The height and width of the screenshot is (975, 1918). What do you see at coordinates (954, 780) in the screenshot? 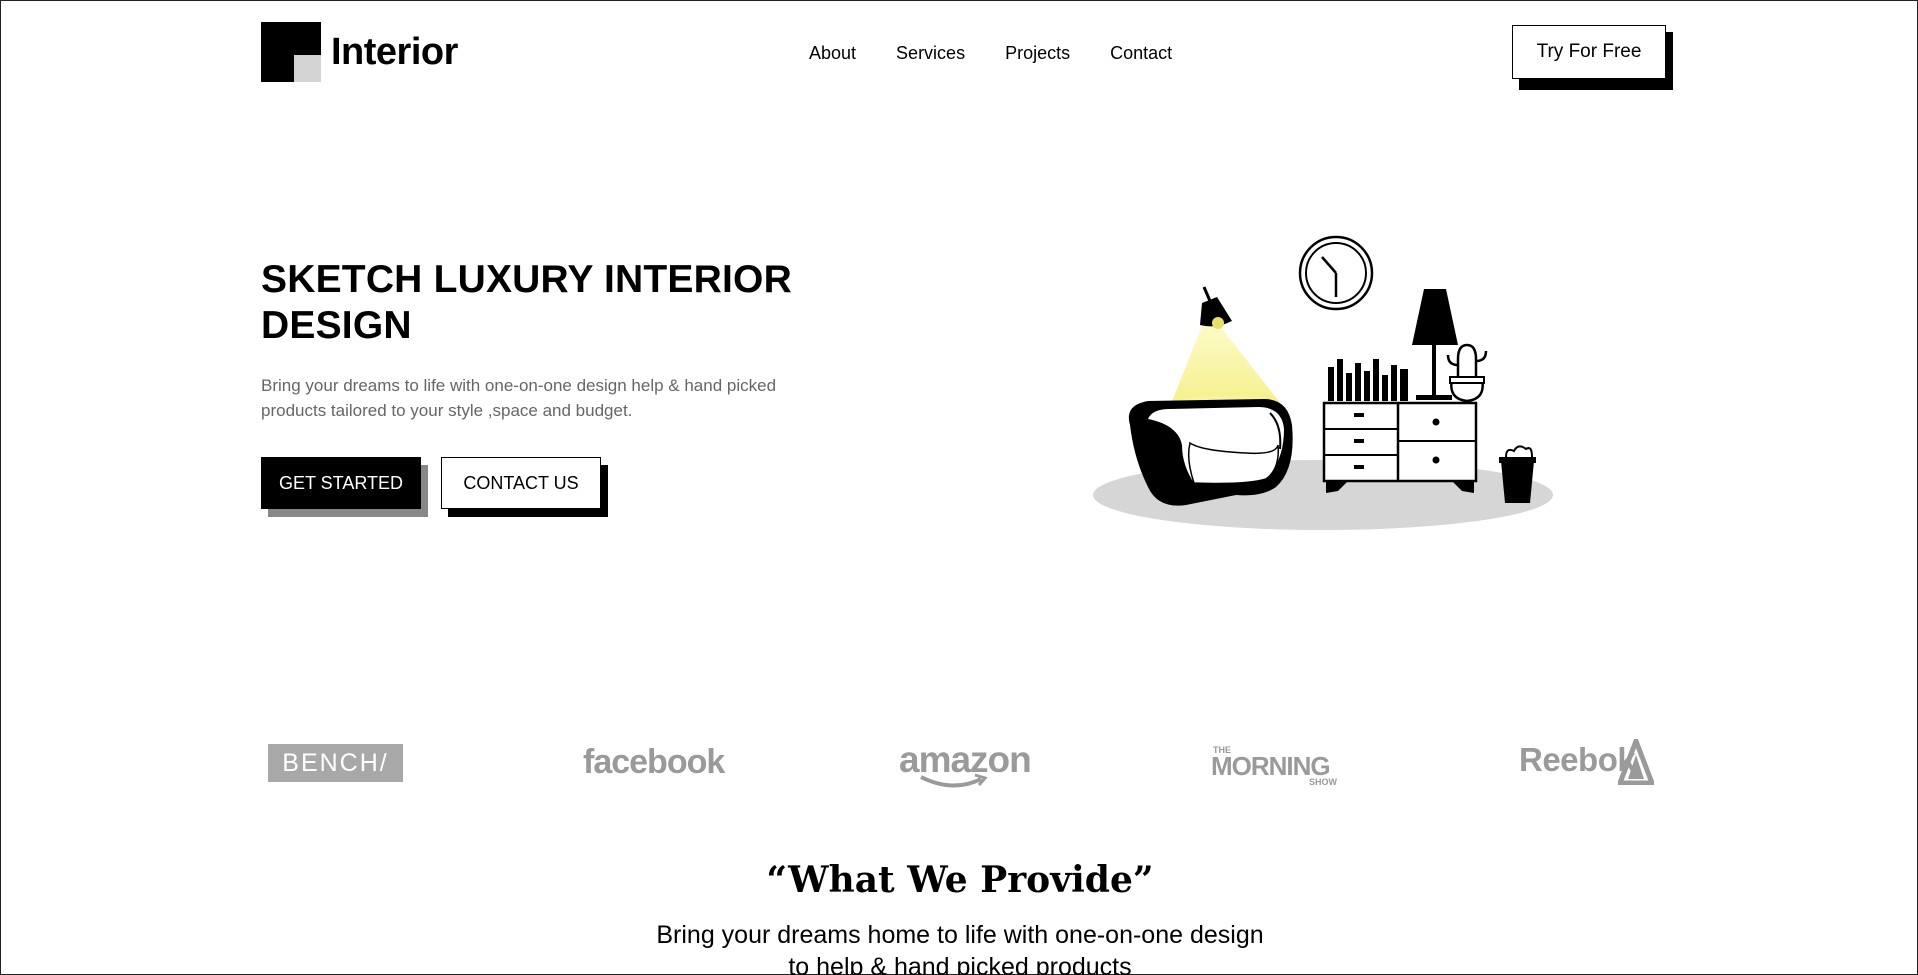
I see `amazon-smile-icon` at bounding box center [954, 780].